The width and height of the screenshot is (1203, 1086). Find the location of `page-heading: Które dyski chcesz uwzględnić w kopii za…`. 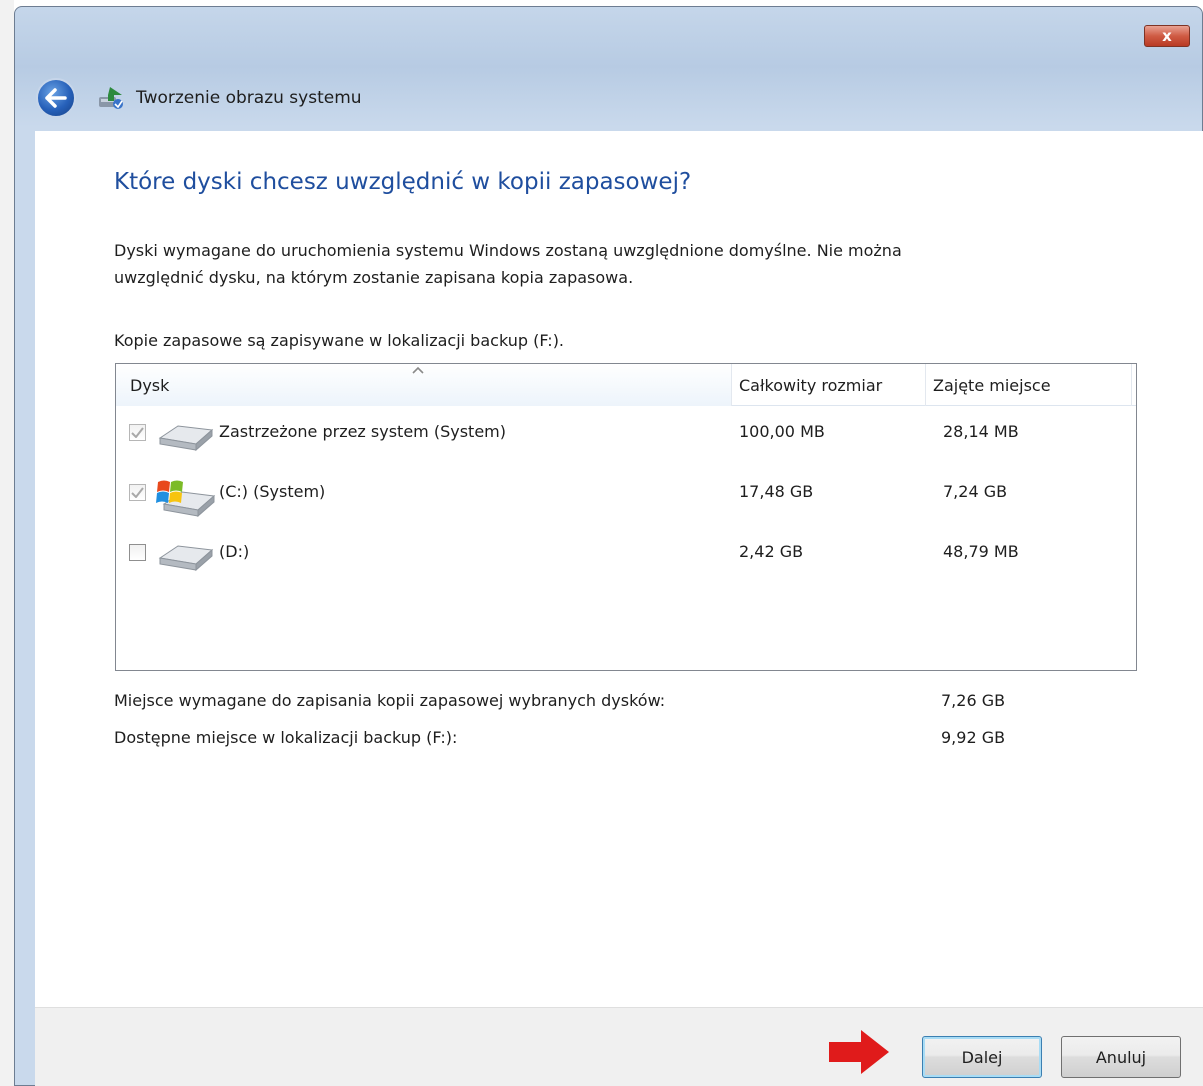

page-heading: Które dyski chcesz uwzględnić w kopii za… is located at coordinates (403, 182).